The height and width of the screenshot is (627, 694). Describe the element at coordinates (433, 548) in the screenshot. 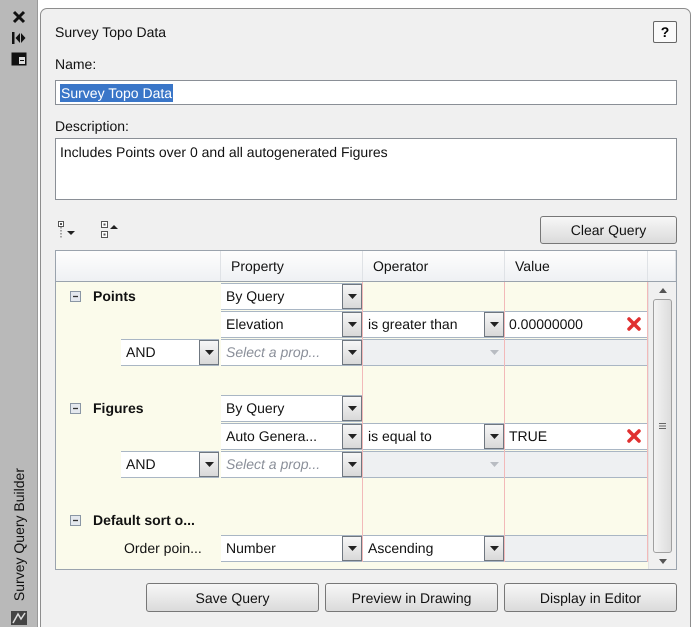

I see `dropdown: Ascending` at that location.